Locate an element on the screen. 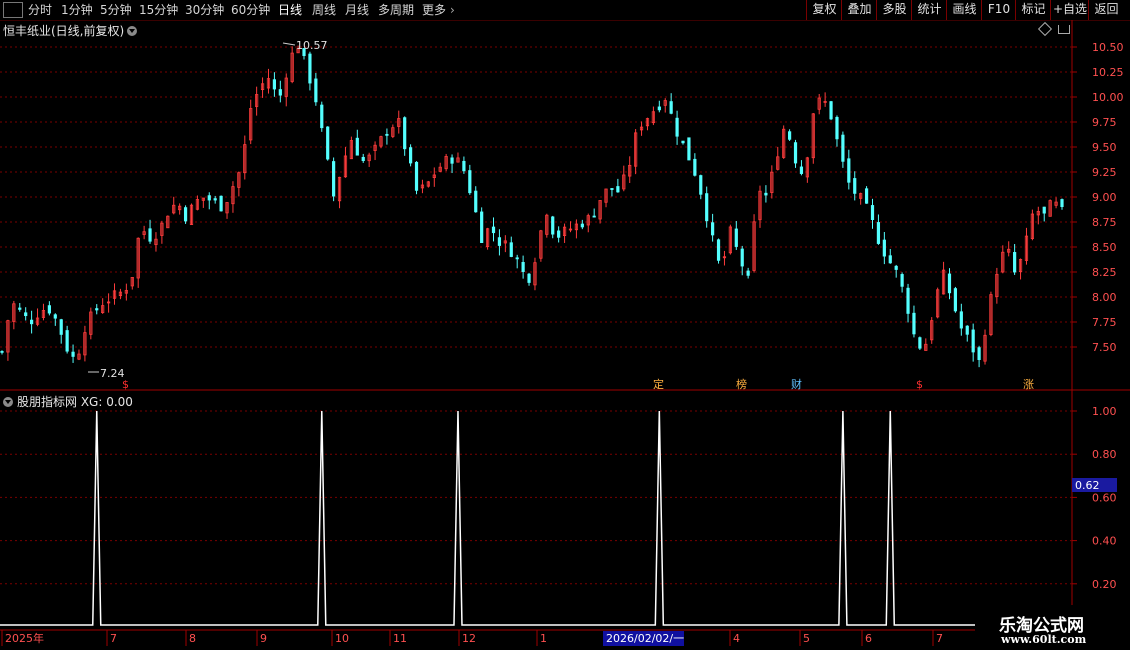  event-marker: 定 is located at coordinates (658, 384).